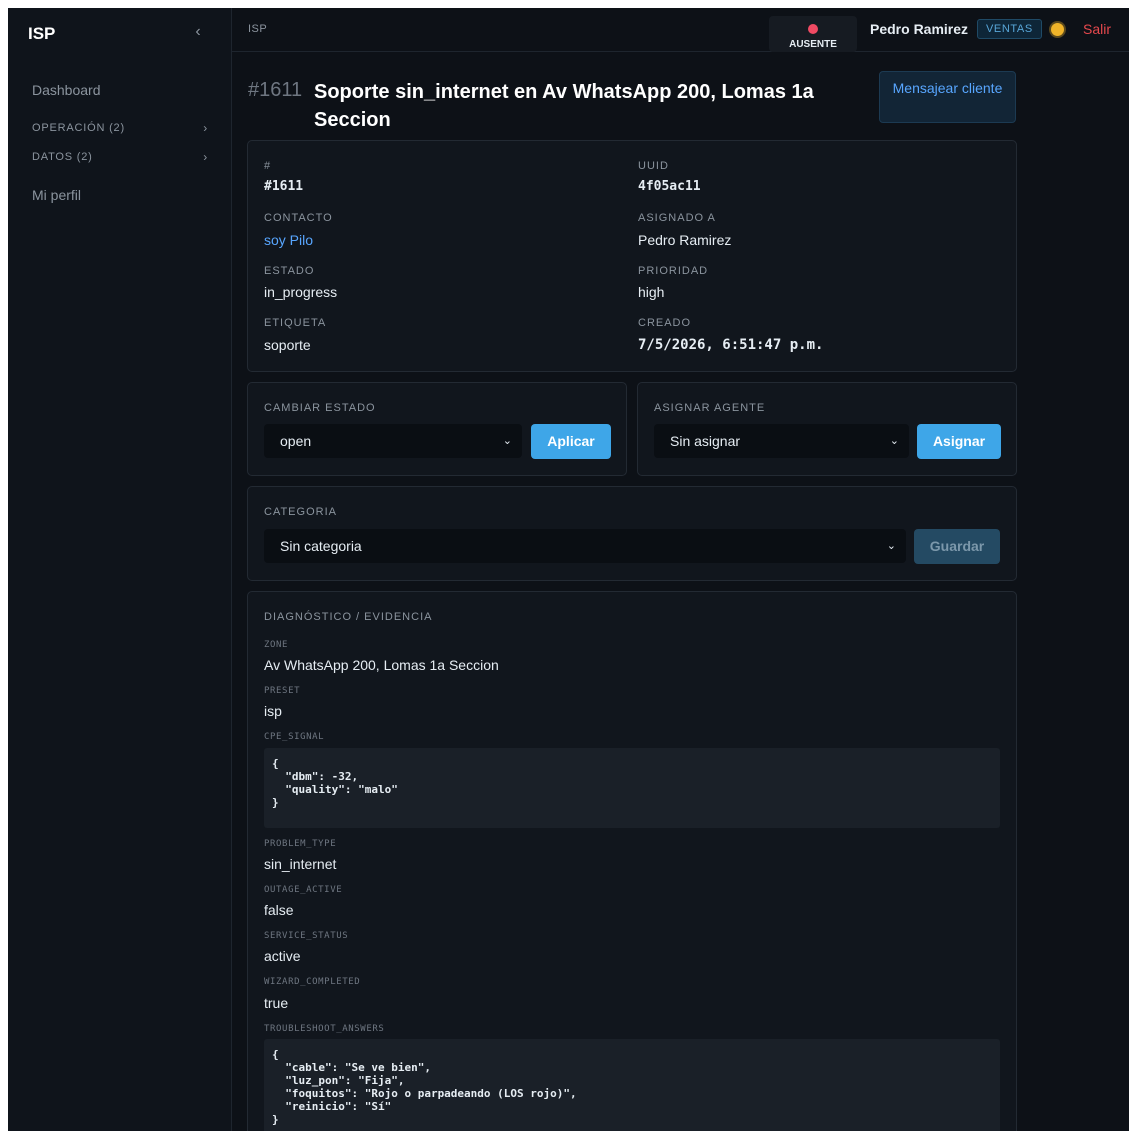  Describe the element at coordinates (276, 645) in the screenshot. I see `field-label: ZONE` at that location.